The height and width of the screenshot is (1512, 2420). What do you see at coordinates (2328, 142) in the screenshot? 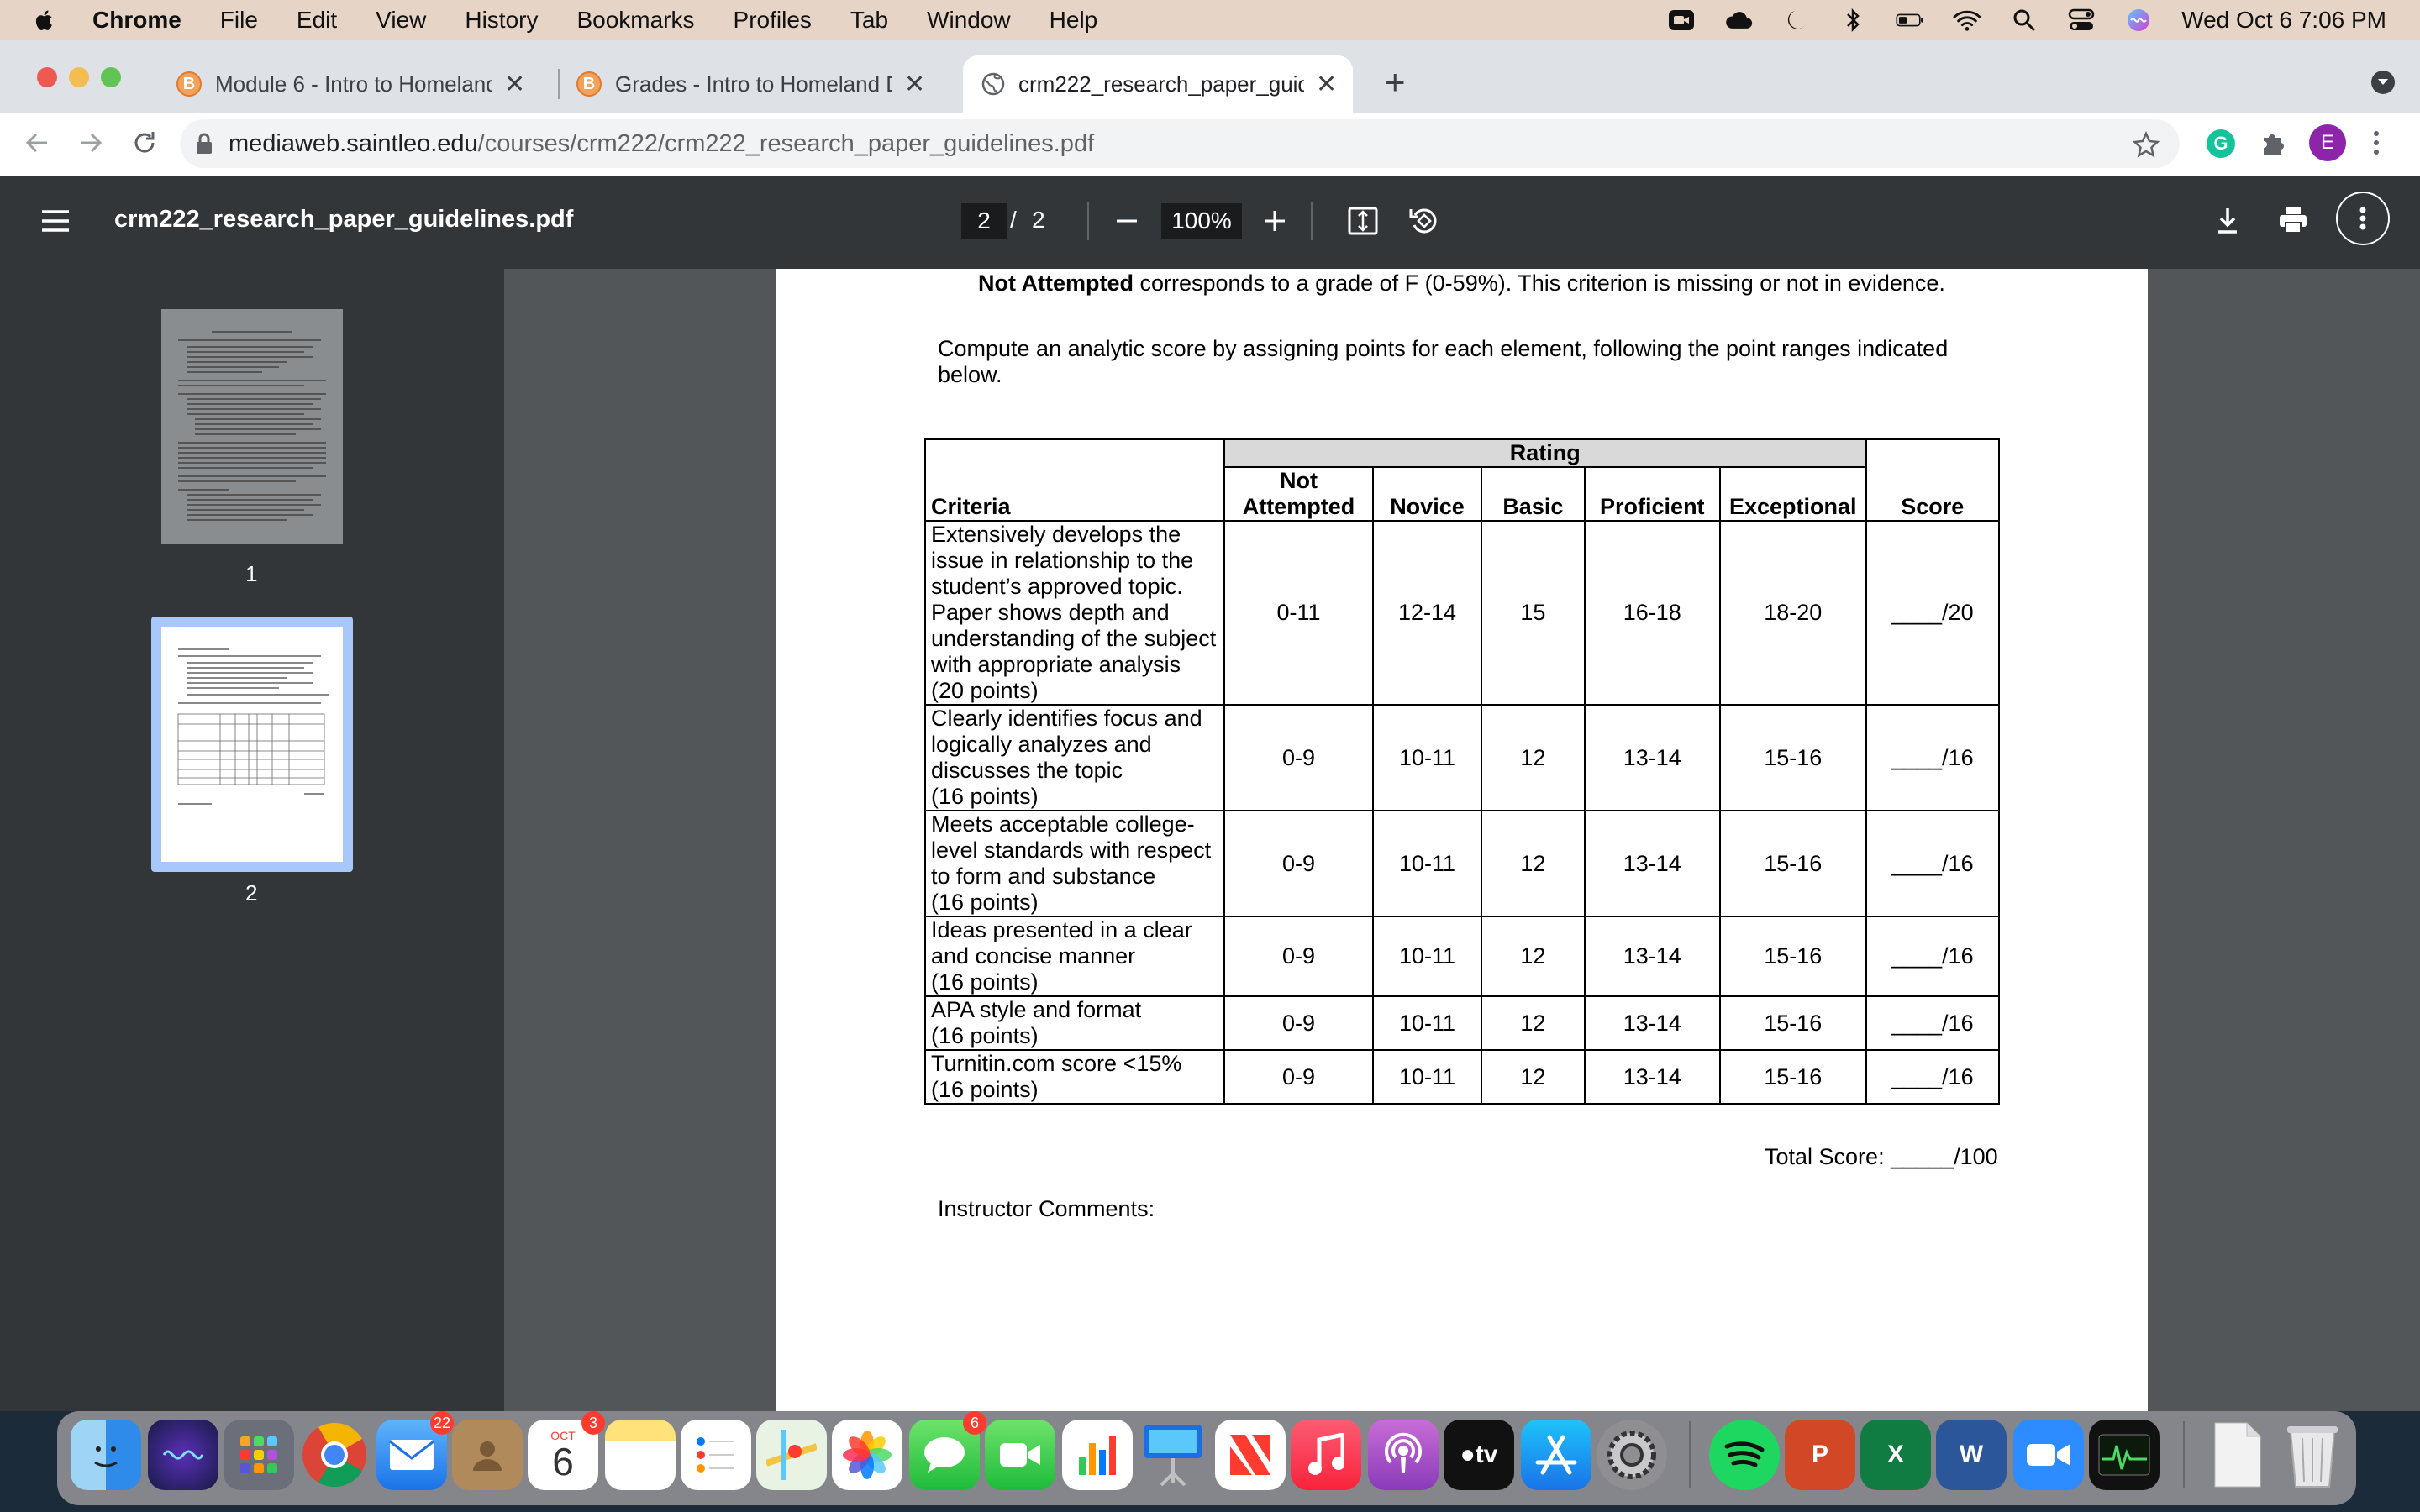
I see `profile-avatar: E` at bounding box center [2328, 142].